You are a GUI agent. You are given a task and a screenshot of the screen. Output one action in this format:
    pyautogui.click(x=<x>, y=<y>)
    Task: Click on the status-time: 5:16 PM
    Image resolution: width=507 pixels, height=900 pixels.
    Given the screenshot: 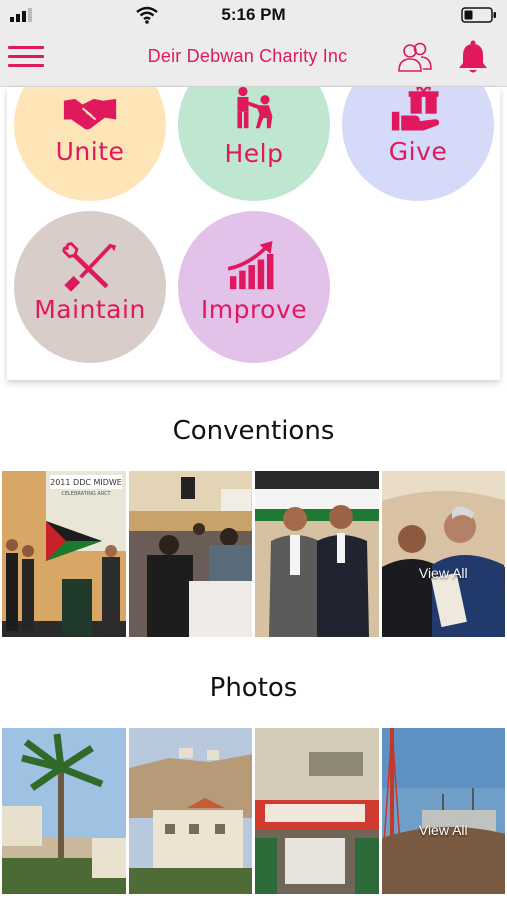 What is the action you would take?
    pyautogui.click(x=253, y=14)
    